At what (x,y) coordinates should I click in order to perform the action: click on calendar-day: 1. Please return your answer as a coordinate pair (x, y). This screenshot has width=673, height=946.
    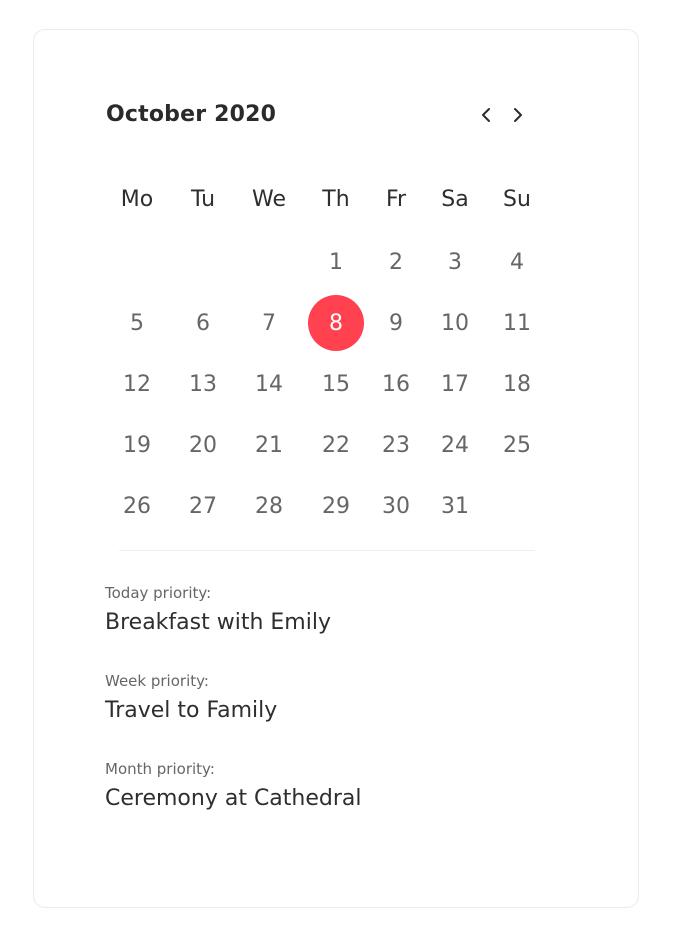
    Looking at the image, I should click on (336, 262).